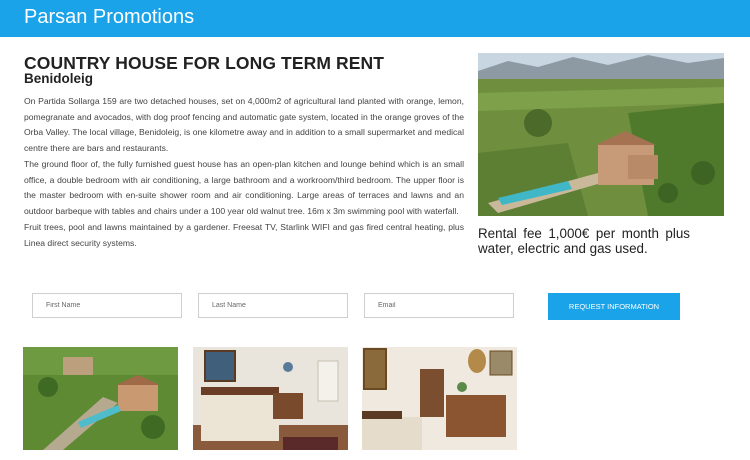 The image size is (750, 460). What do you see at coordinates (375, 18) in the screenshot?
I see `site-header: Parsan Promotions` at bounding box center [375, 18].